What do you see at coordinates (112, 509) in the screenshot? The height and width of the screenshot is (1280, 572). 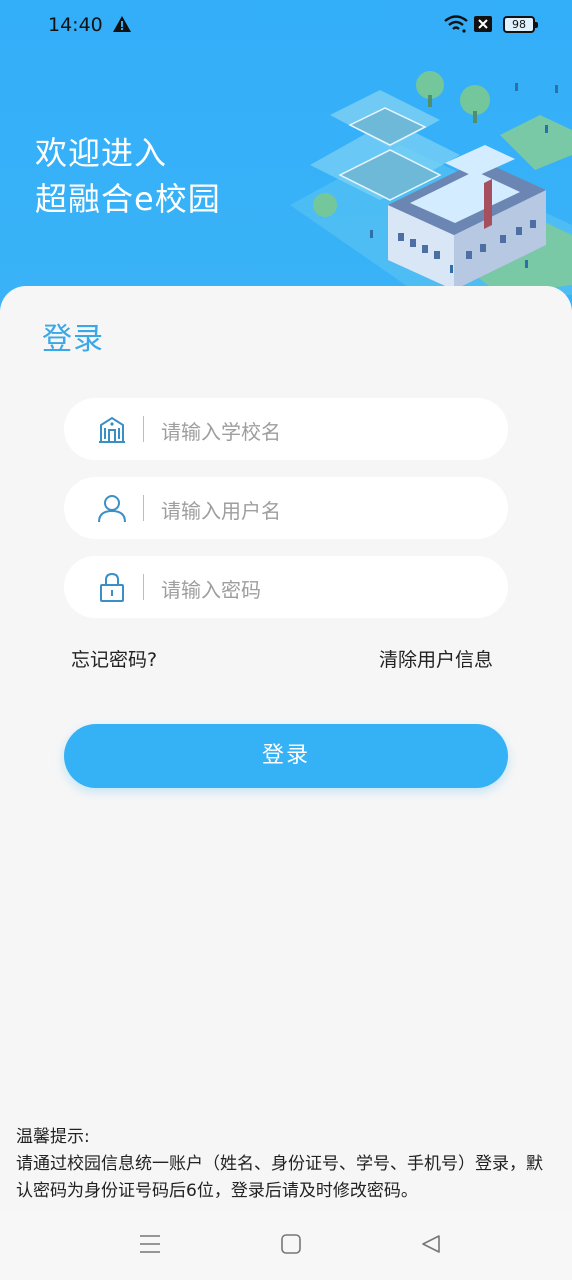 I see `user-icon` at bounding box center [112, 509].